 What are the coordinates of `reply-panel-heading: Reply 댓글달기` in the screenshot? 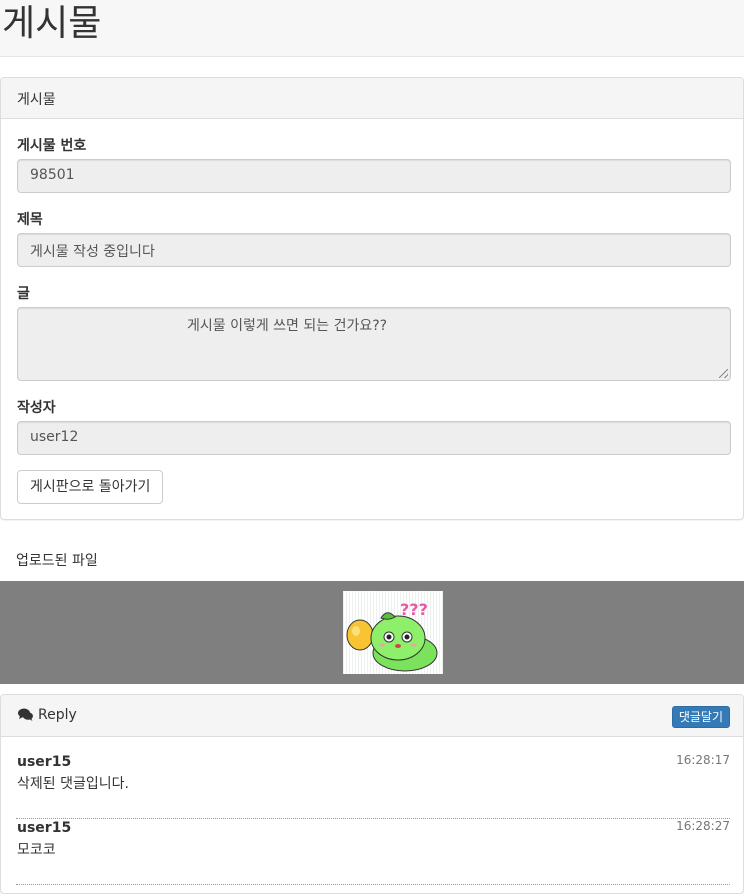 It's located at (372, 716).